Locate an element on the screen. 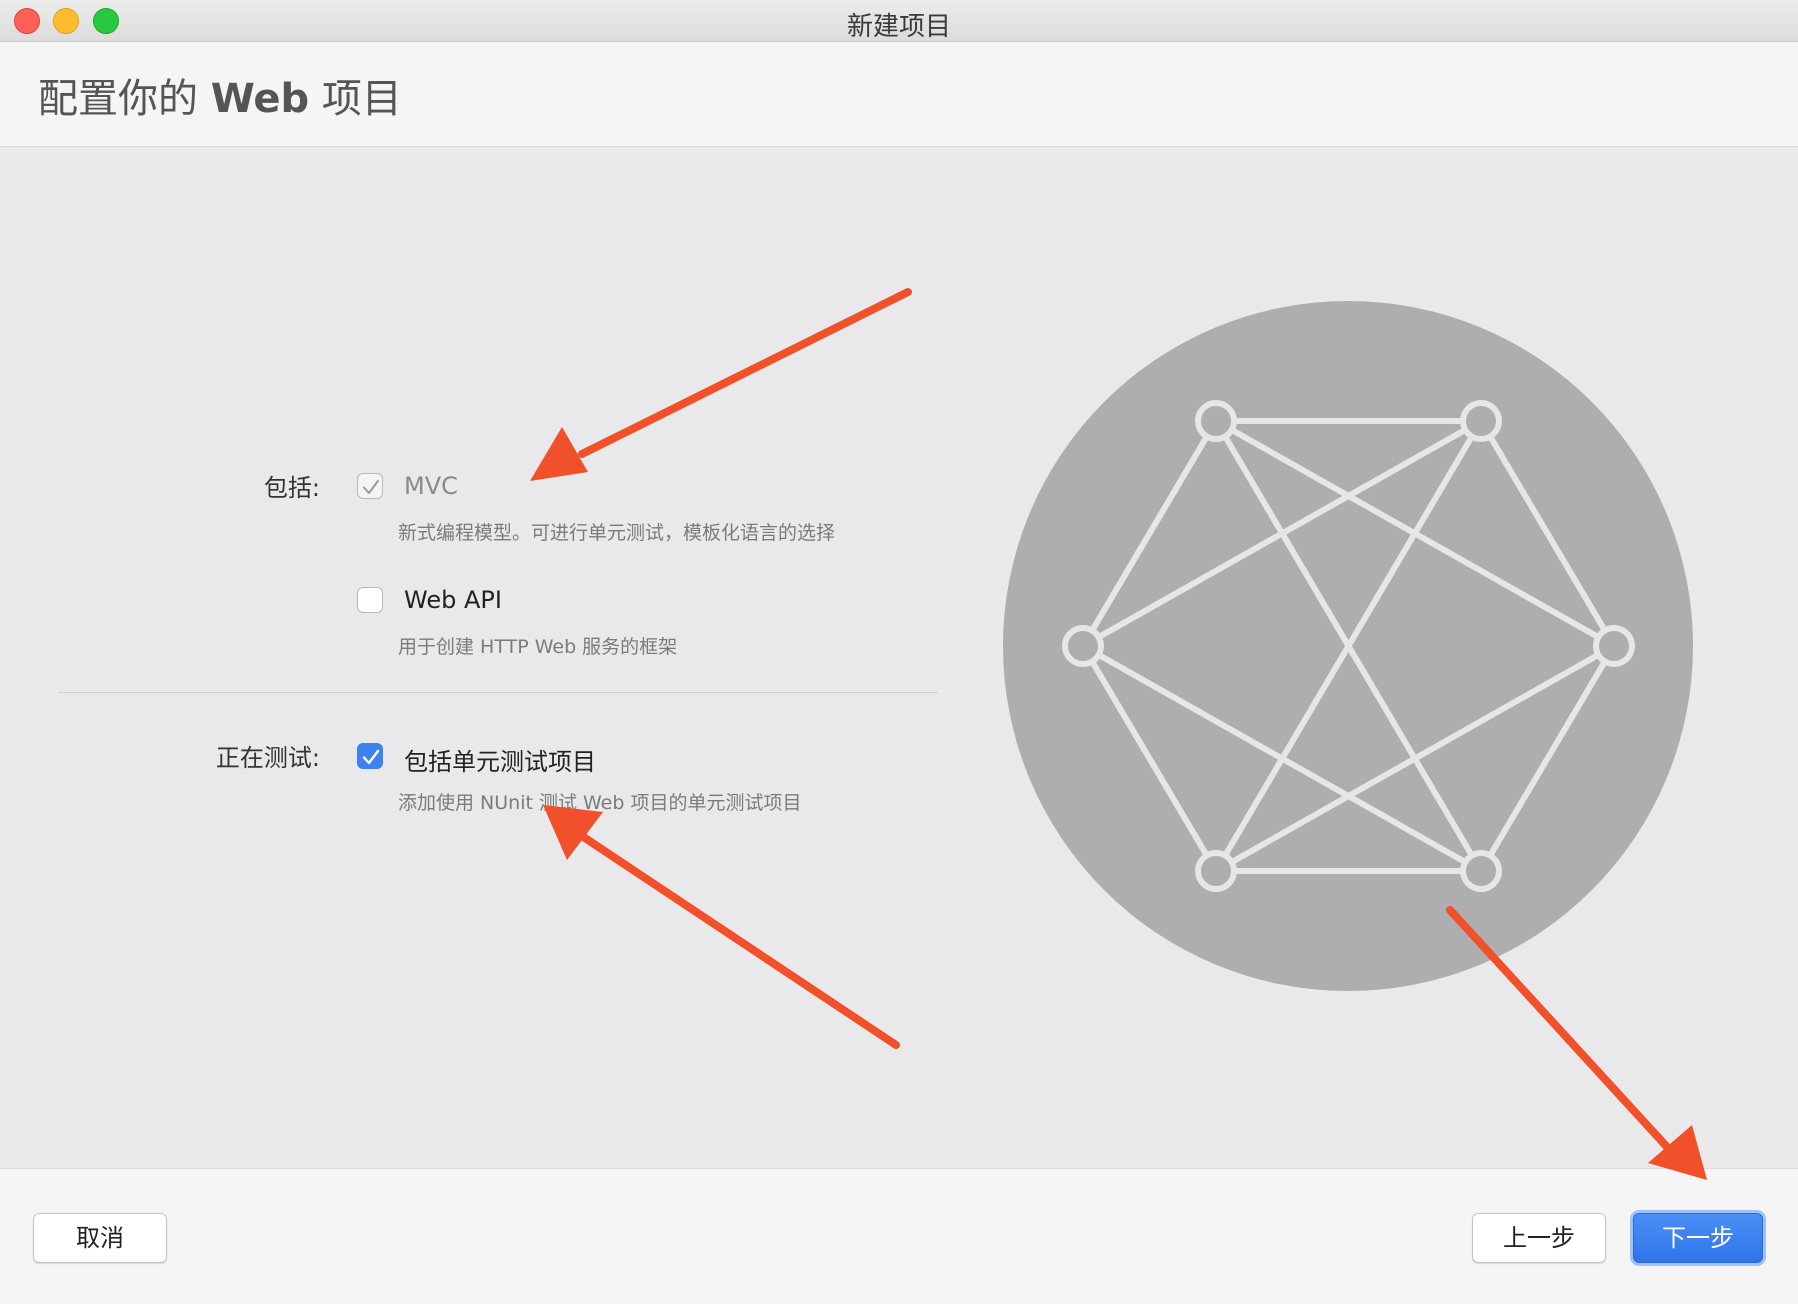  page-title-prefix: 配置你的 is located at coordinates (124, 99).